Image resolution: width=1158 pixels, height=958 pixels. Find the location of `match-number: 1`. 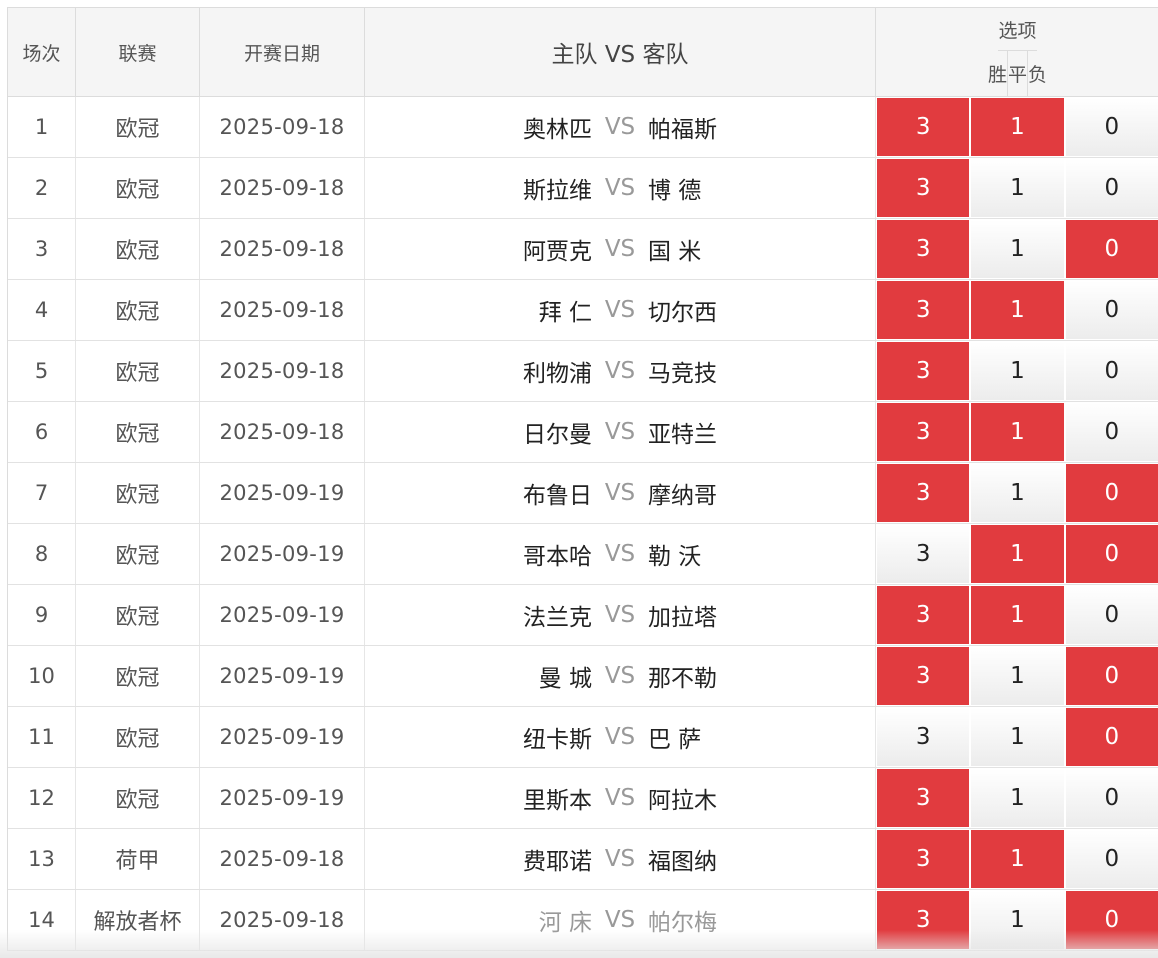

match-number: 1 is located at coordinates (42, 127).